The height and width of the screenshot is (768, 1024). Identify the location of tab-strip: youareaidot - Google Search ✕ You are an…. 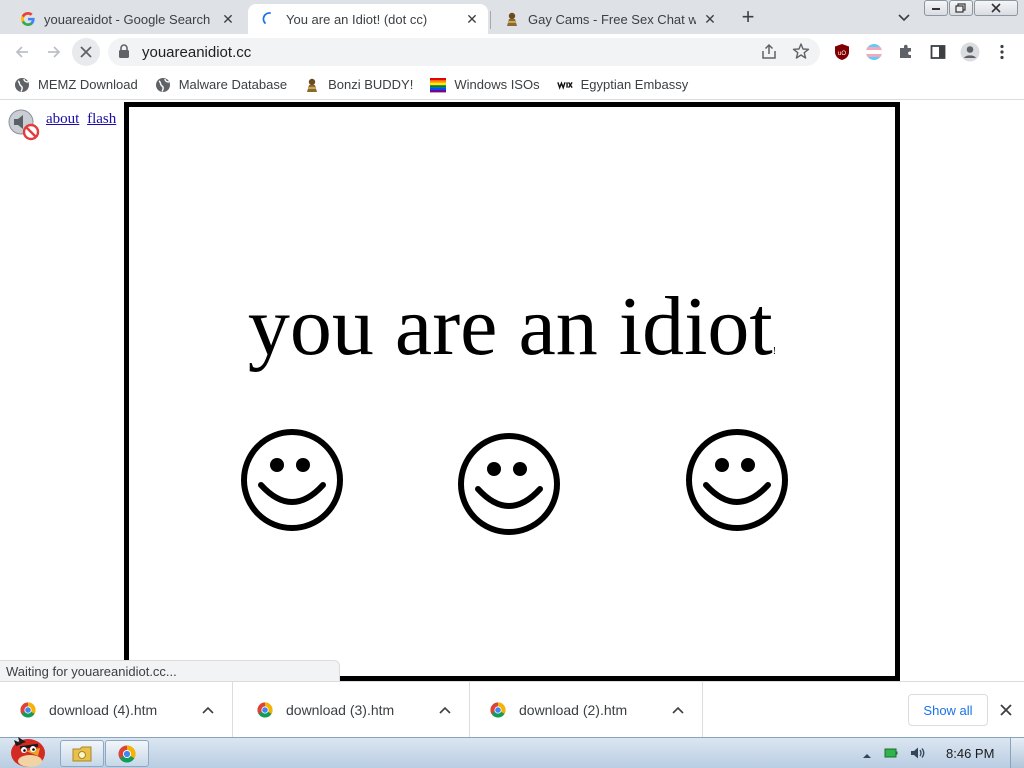
(512, 17).